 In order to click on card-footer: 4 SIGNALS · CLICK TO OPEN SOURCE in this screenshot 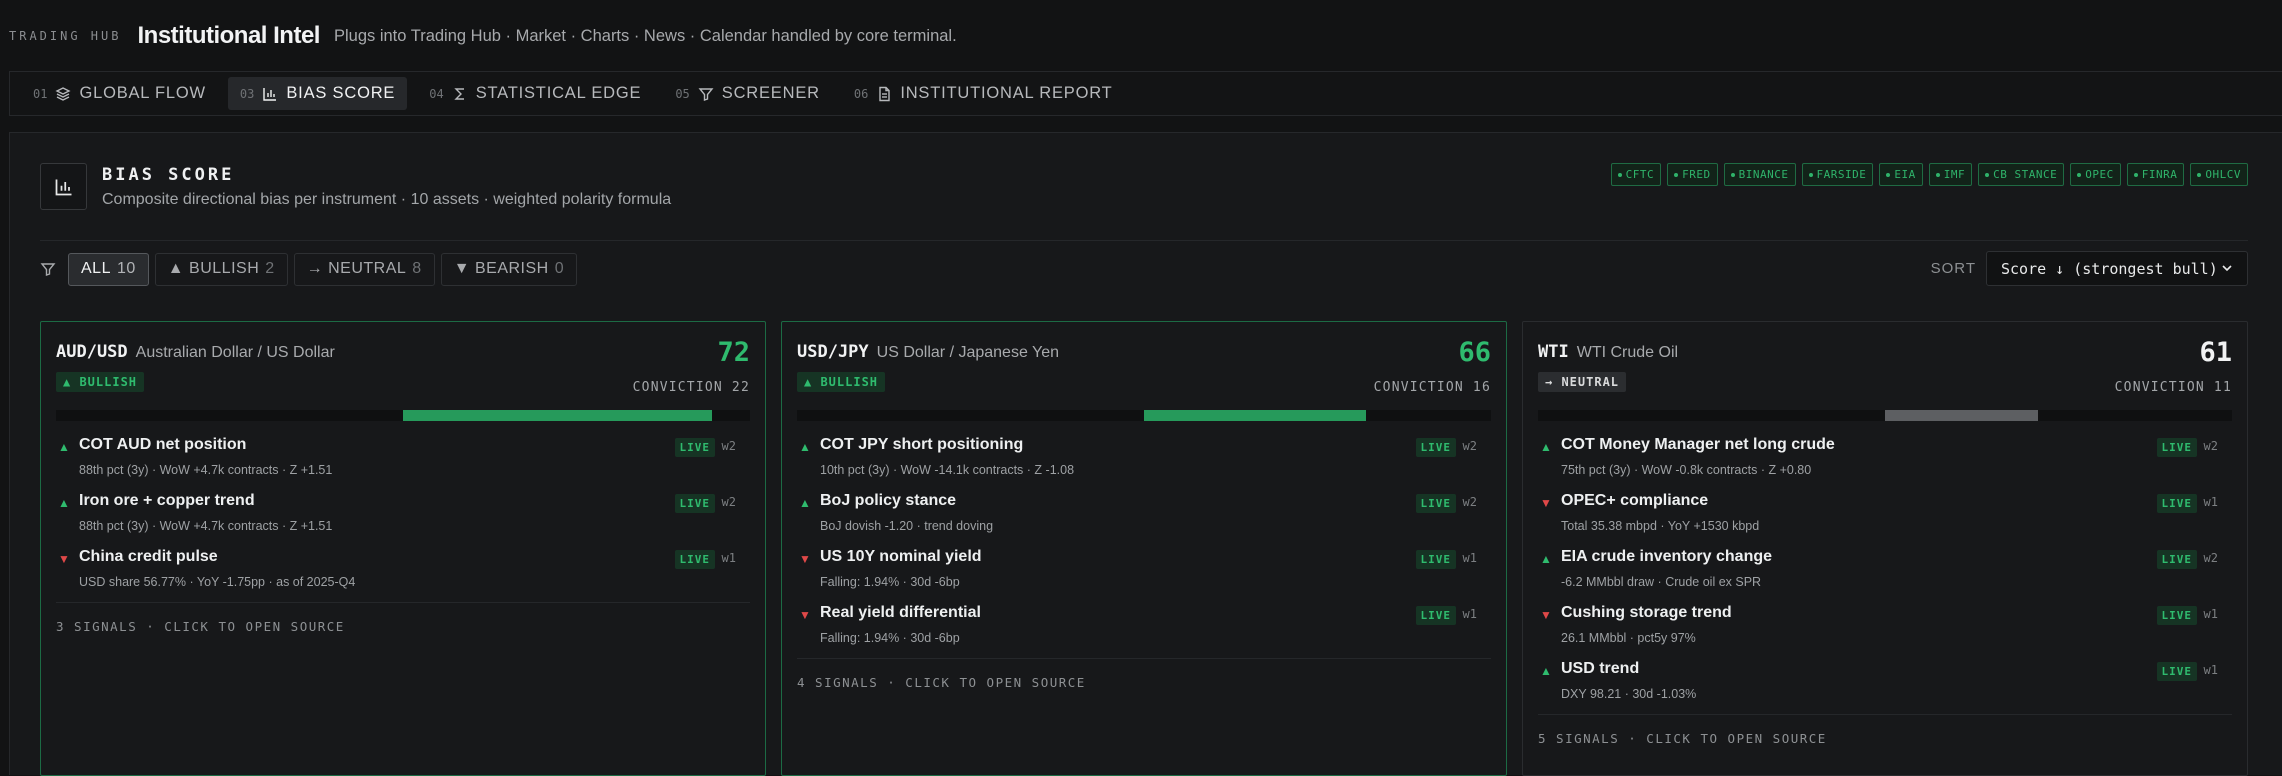, I will do `click(1144, 674)`.